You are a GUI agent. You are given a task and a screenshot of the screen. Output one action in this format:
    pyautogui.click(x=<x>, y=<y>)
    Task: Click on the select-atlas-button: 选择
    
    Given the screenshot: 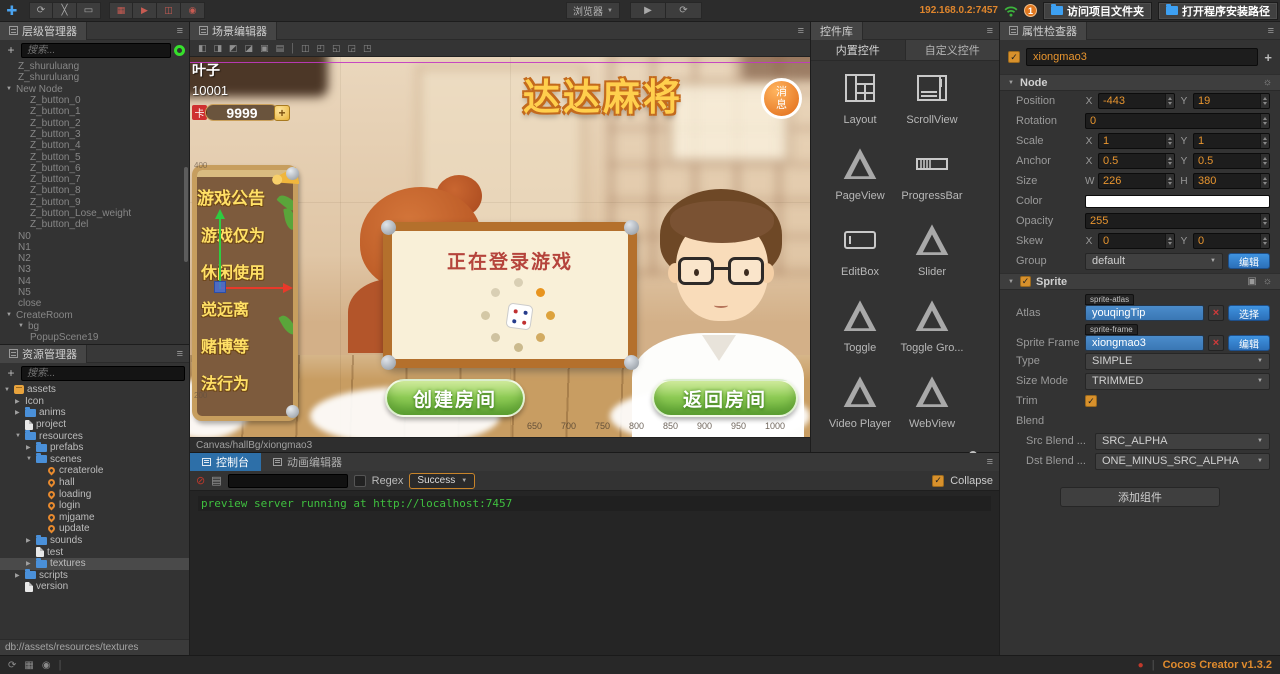 What is the action you would take?
    pyautogui.click(x=1249, y=313)
    